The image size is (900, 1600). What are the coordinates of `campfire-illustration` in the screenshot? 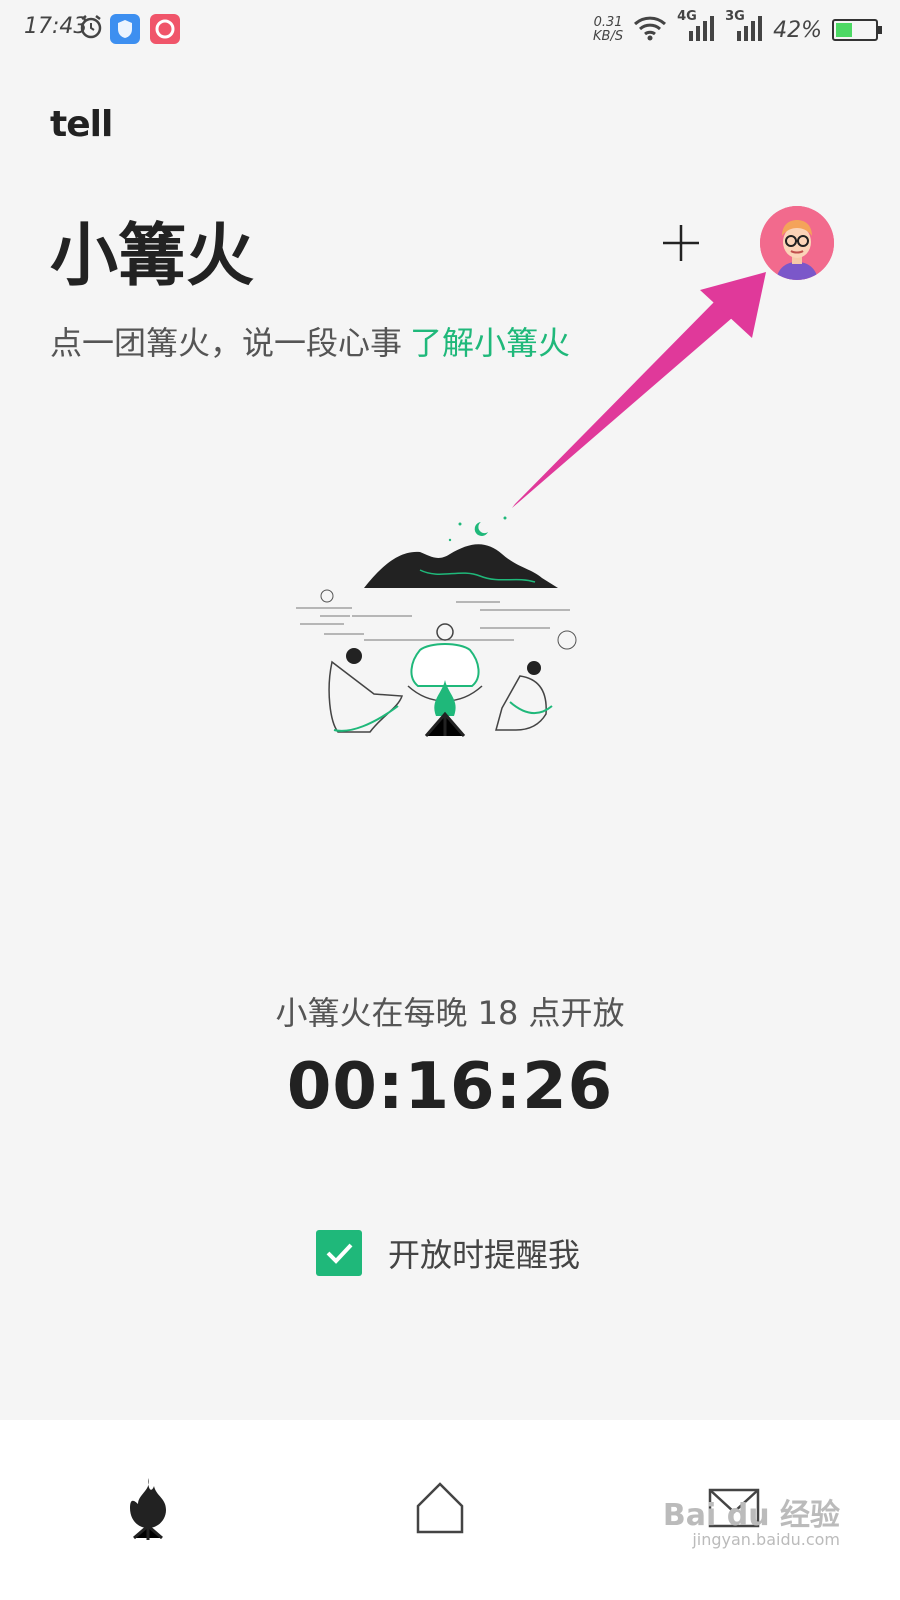 It's located at (440, 630).